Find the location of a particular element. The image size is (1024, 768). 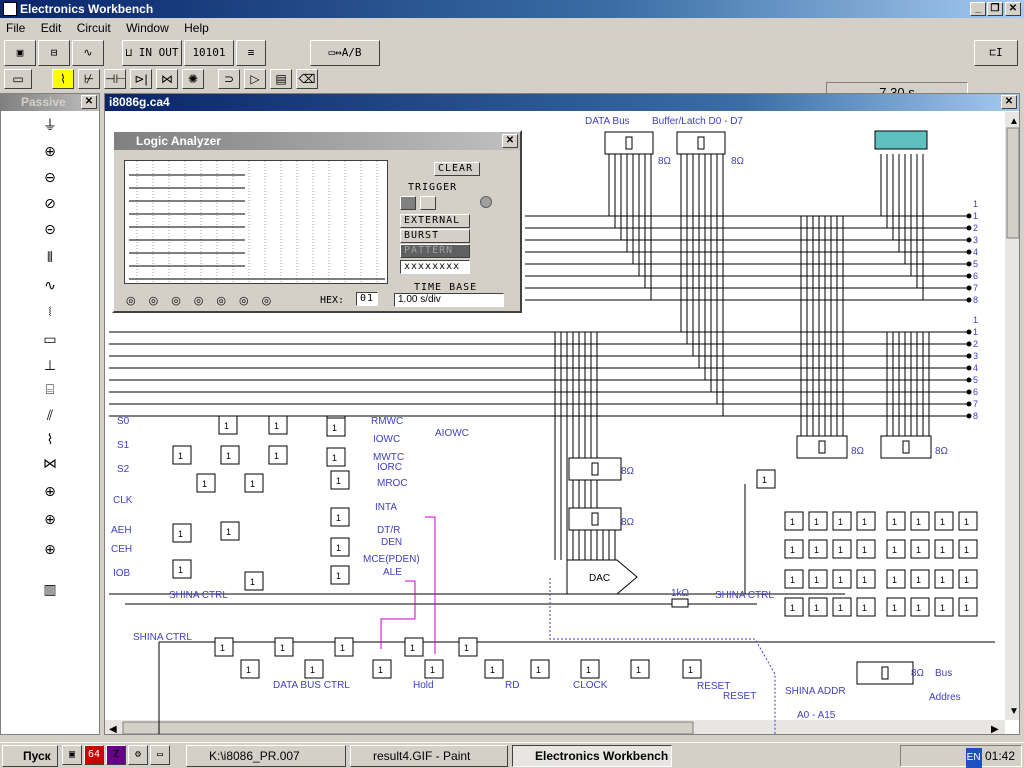

trigger-falling-button is located at coordinates (428, 203).